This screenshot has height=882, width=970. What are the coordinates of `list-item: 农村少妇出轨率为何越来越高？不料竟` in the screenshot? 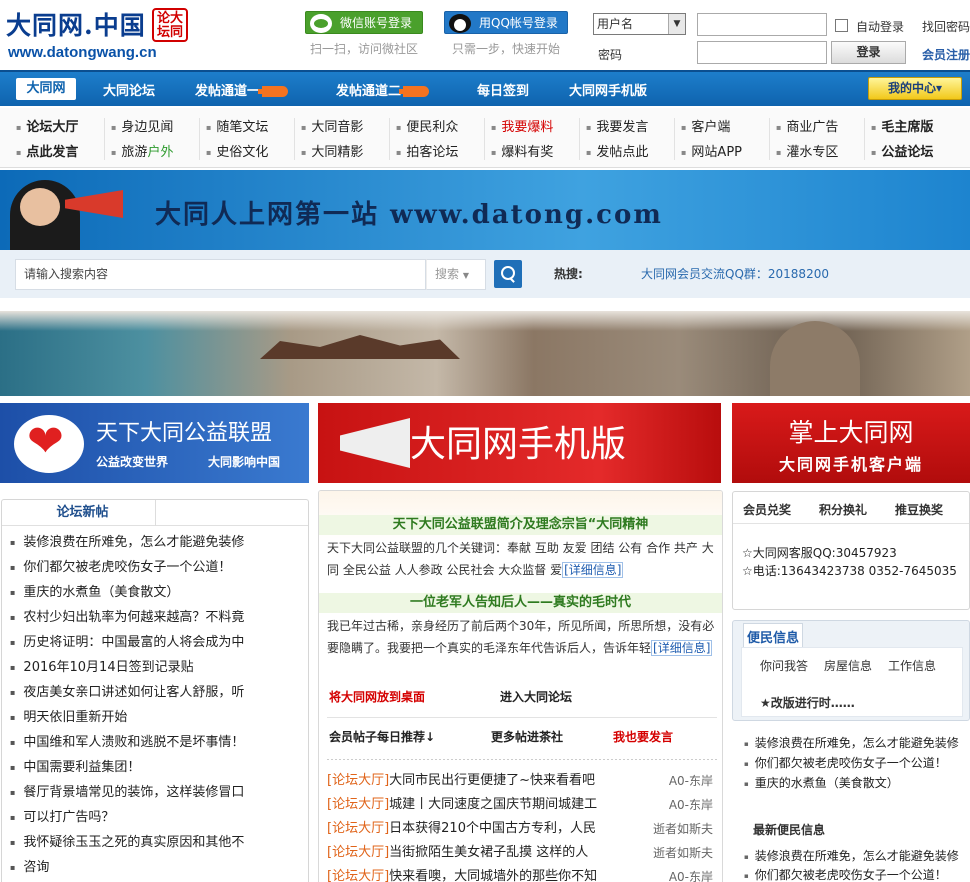 It's located at (155, 617).